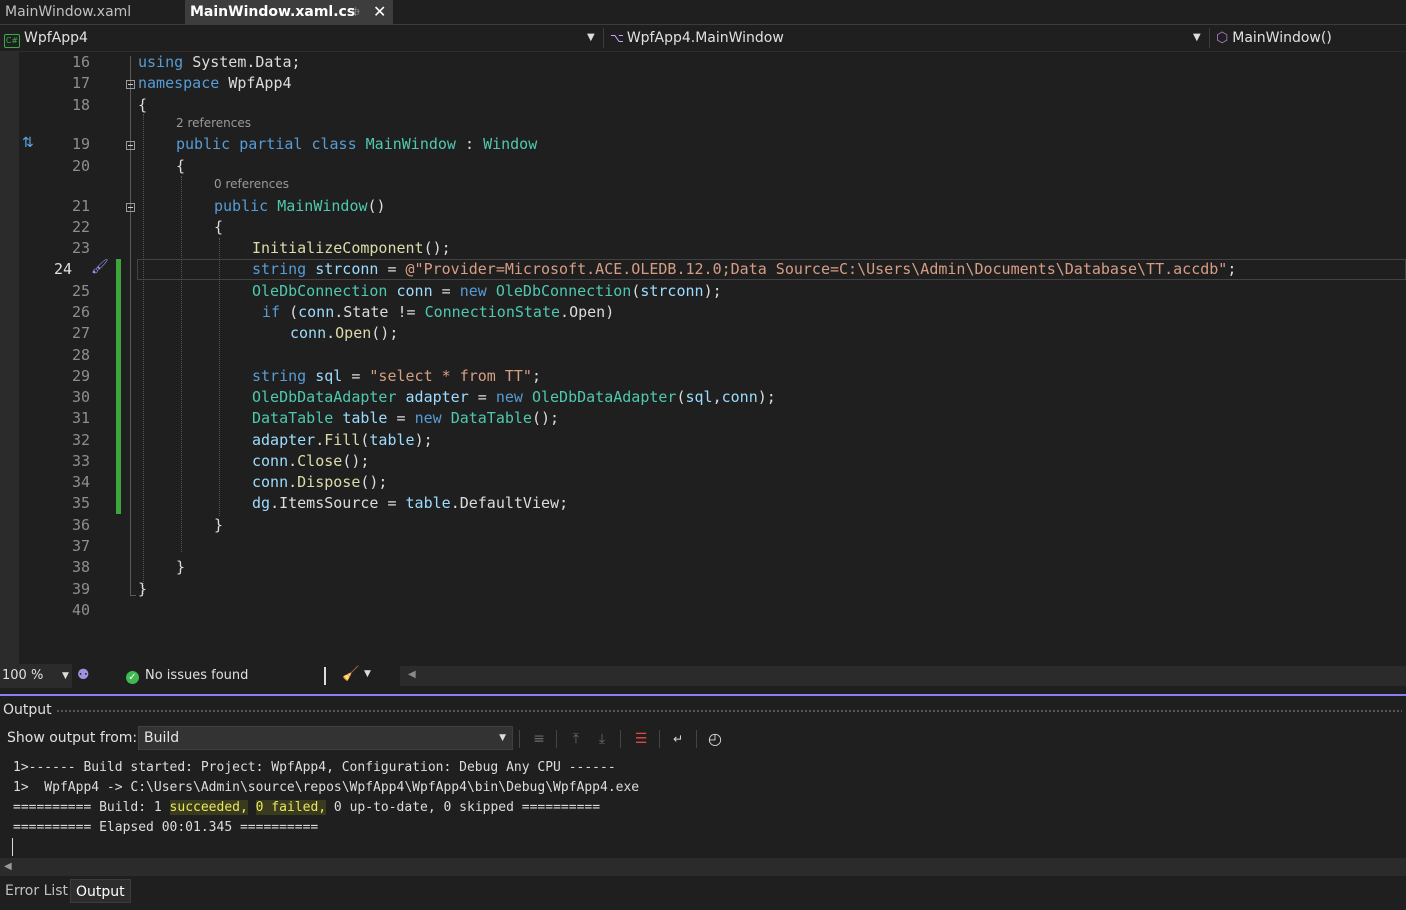  Describe the element at coordinates (80, 312) in the screenshot. I see `line-number: 26` at that location.